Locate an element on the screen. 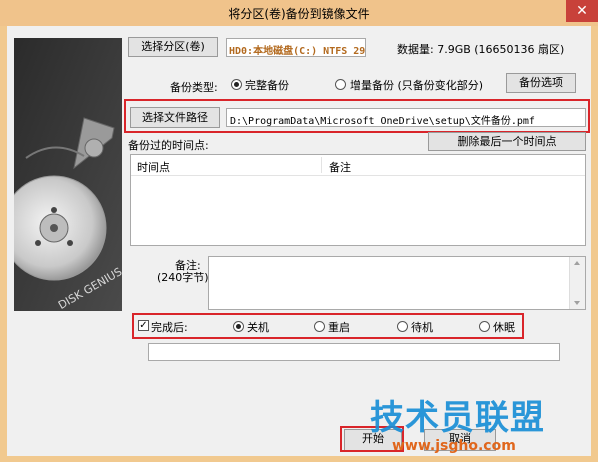 The width and height of the screenshot is (598, 462). restart-label: 重启 is located at coordinates (339, 327).